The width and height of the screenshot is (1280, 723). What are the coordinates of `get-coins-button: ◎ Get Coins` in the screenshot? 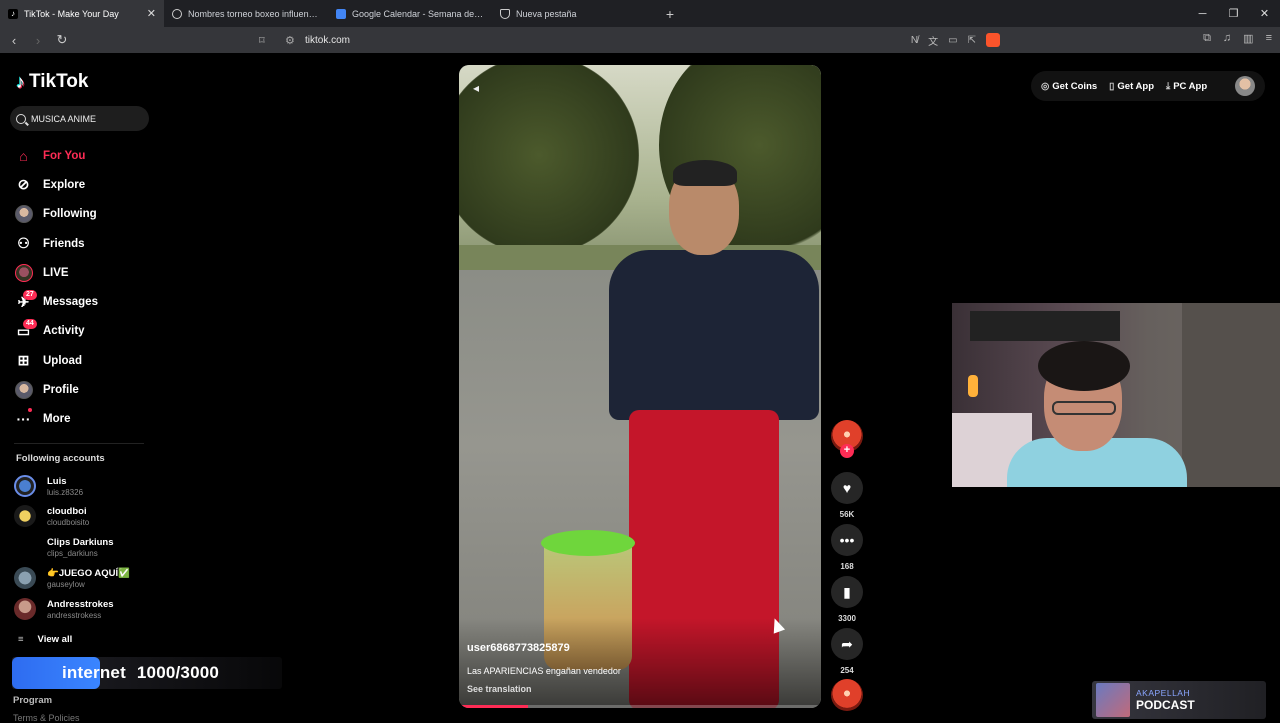 It's located at (1069, 86).